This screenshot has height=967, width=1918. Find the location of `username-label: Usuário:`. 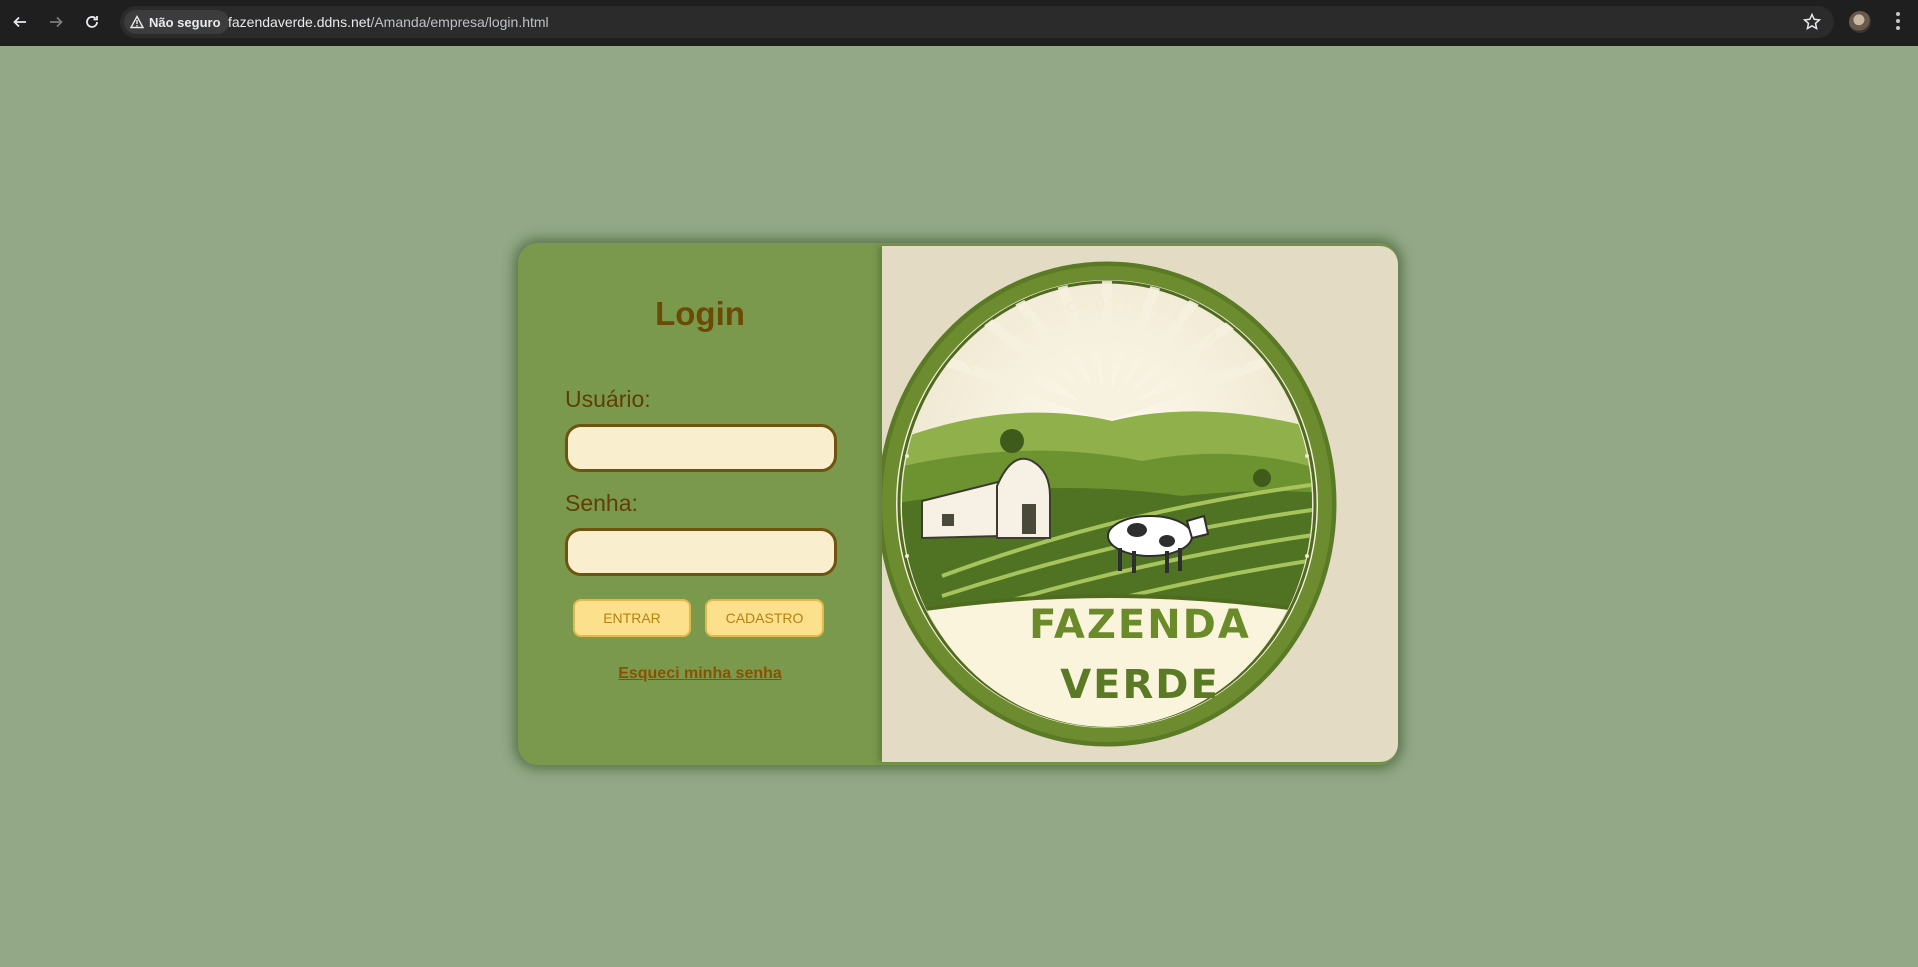

username-label: Usuário: is located at coordinates (608, 399).